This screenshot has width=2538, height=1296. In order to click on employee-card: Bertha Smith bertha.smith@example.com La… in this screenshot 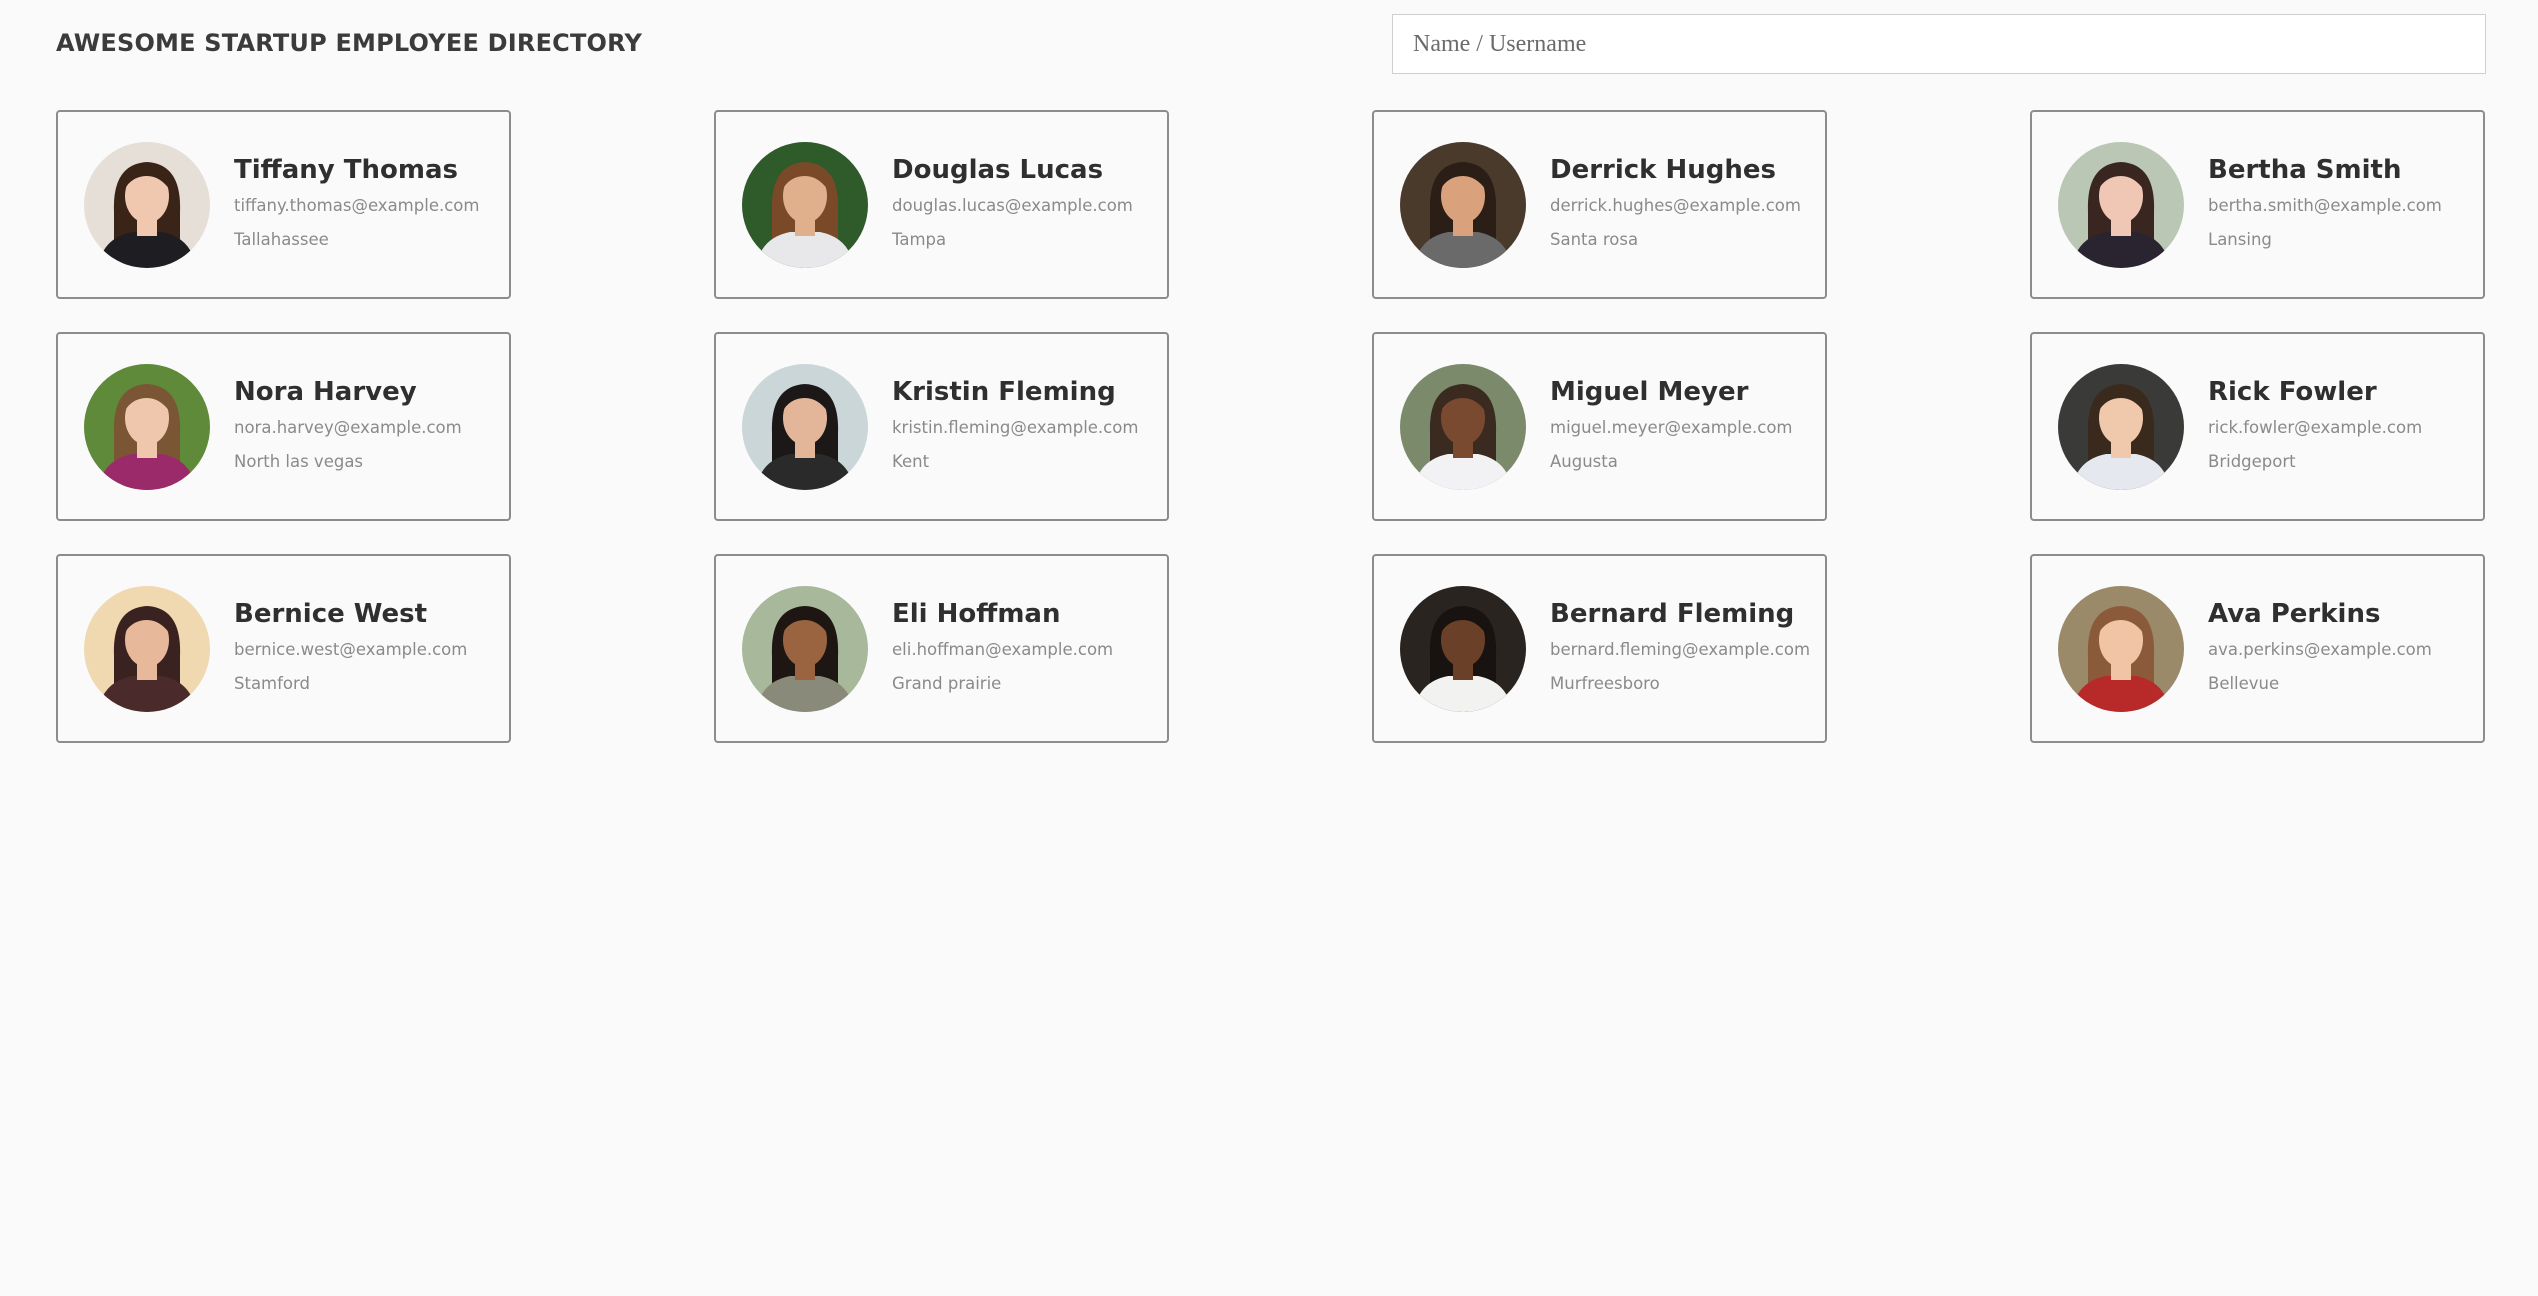, I will do `click(2257, 204)`.